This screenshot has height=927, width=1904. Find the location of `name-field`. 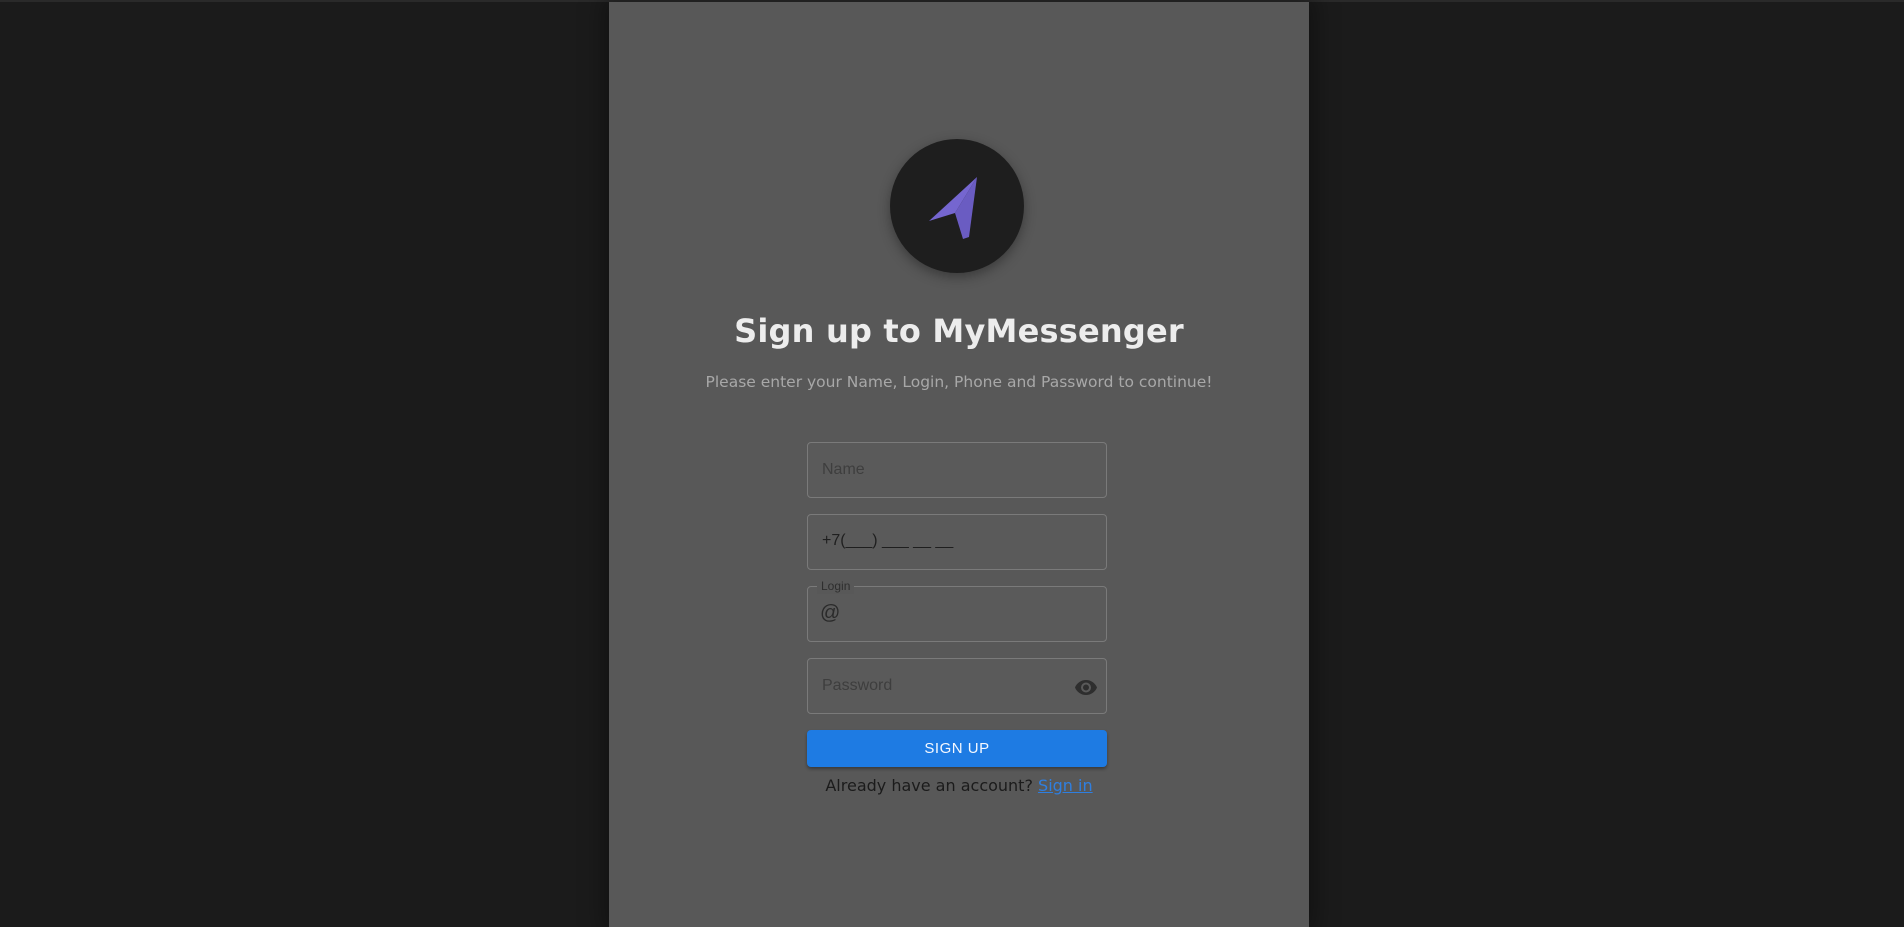

name-field is located at coordinates (957, 470).